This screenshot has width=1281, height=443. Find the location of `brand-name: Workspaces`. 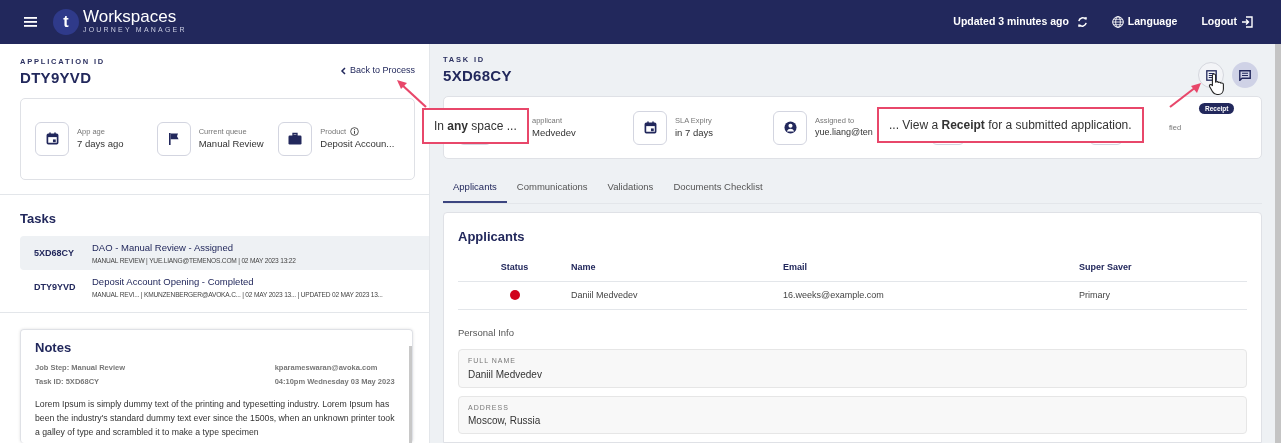

brand-name: Workspaces is located at coordinates (130, 17).